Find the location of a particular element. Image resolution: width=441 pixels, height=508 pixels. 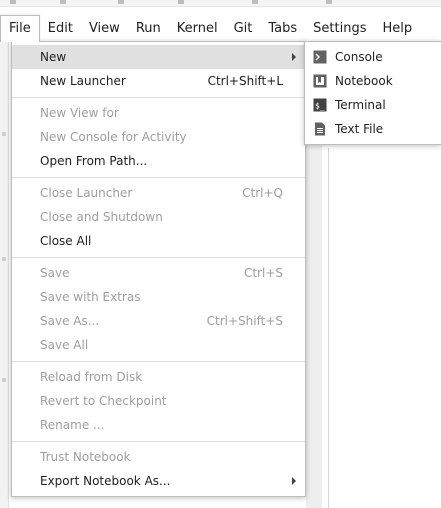

menu-item-label: Close and Shutdown is located at coordinates (101, 217).